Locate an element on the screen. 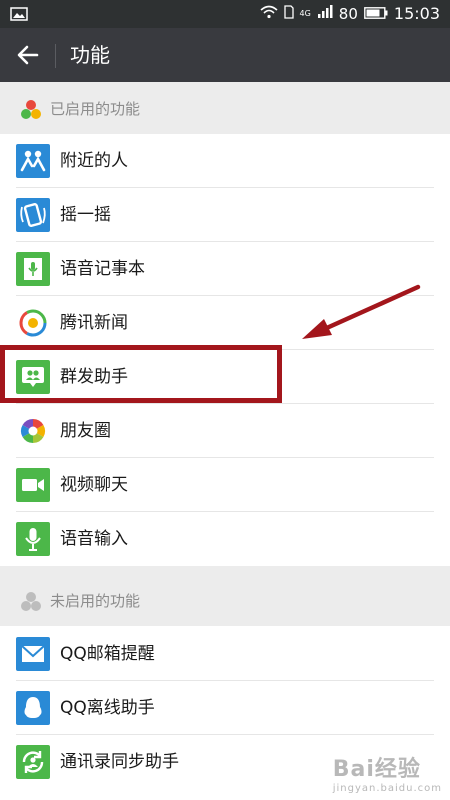 Image resolution: width=450 pixels, height=800 pixels. title-bar: 功能 is located at coordinates (225, 55).